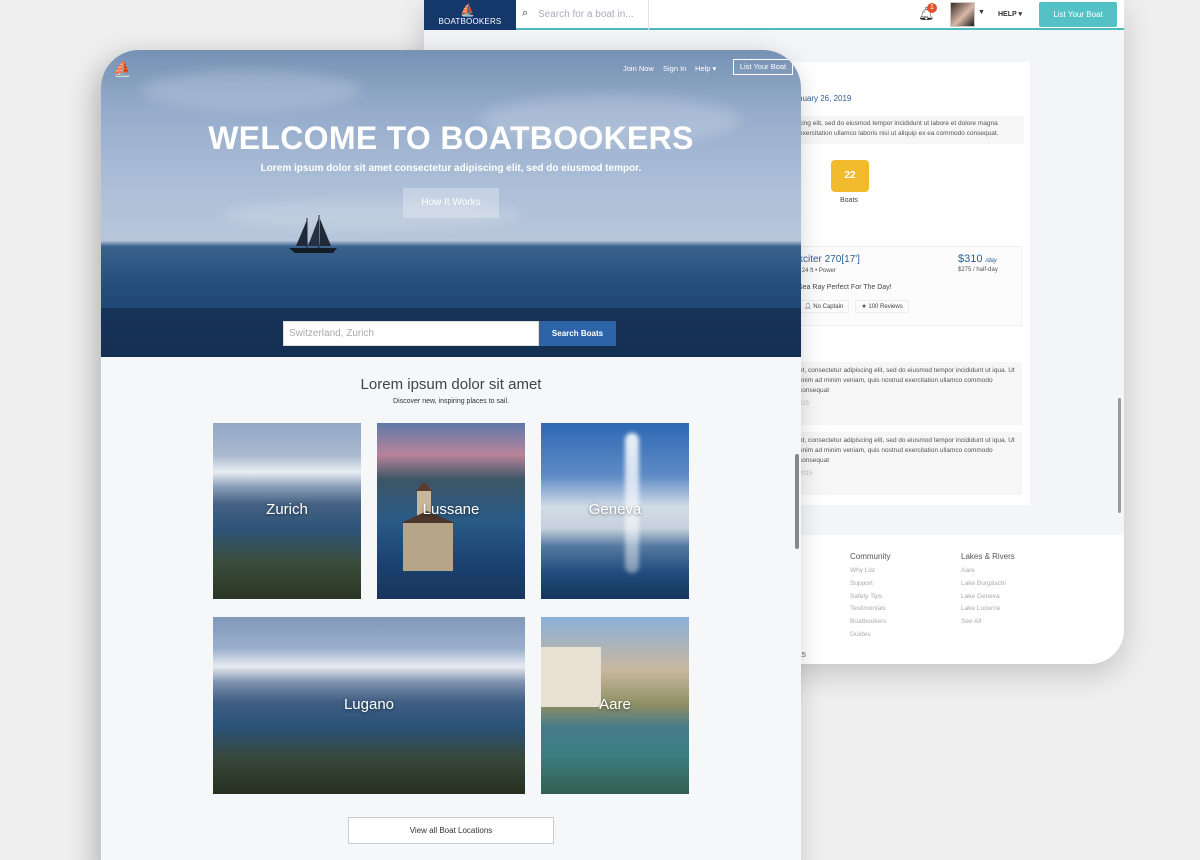 The image size is (1200, 860). I want to click on notification-badge: 1, so click(932, 8).